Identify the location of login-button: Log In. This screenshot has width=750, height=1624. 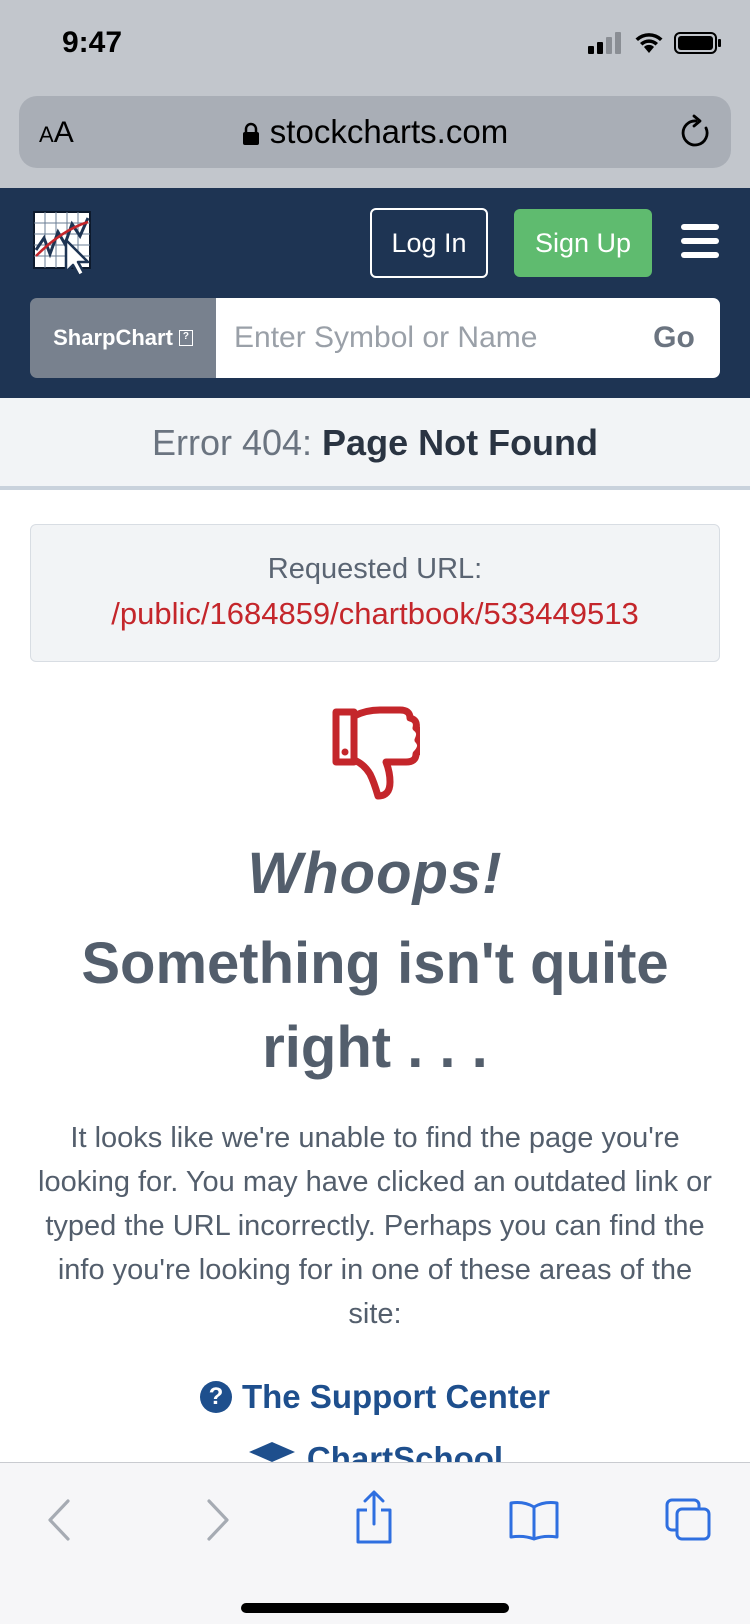
(429, 243).